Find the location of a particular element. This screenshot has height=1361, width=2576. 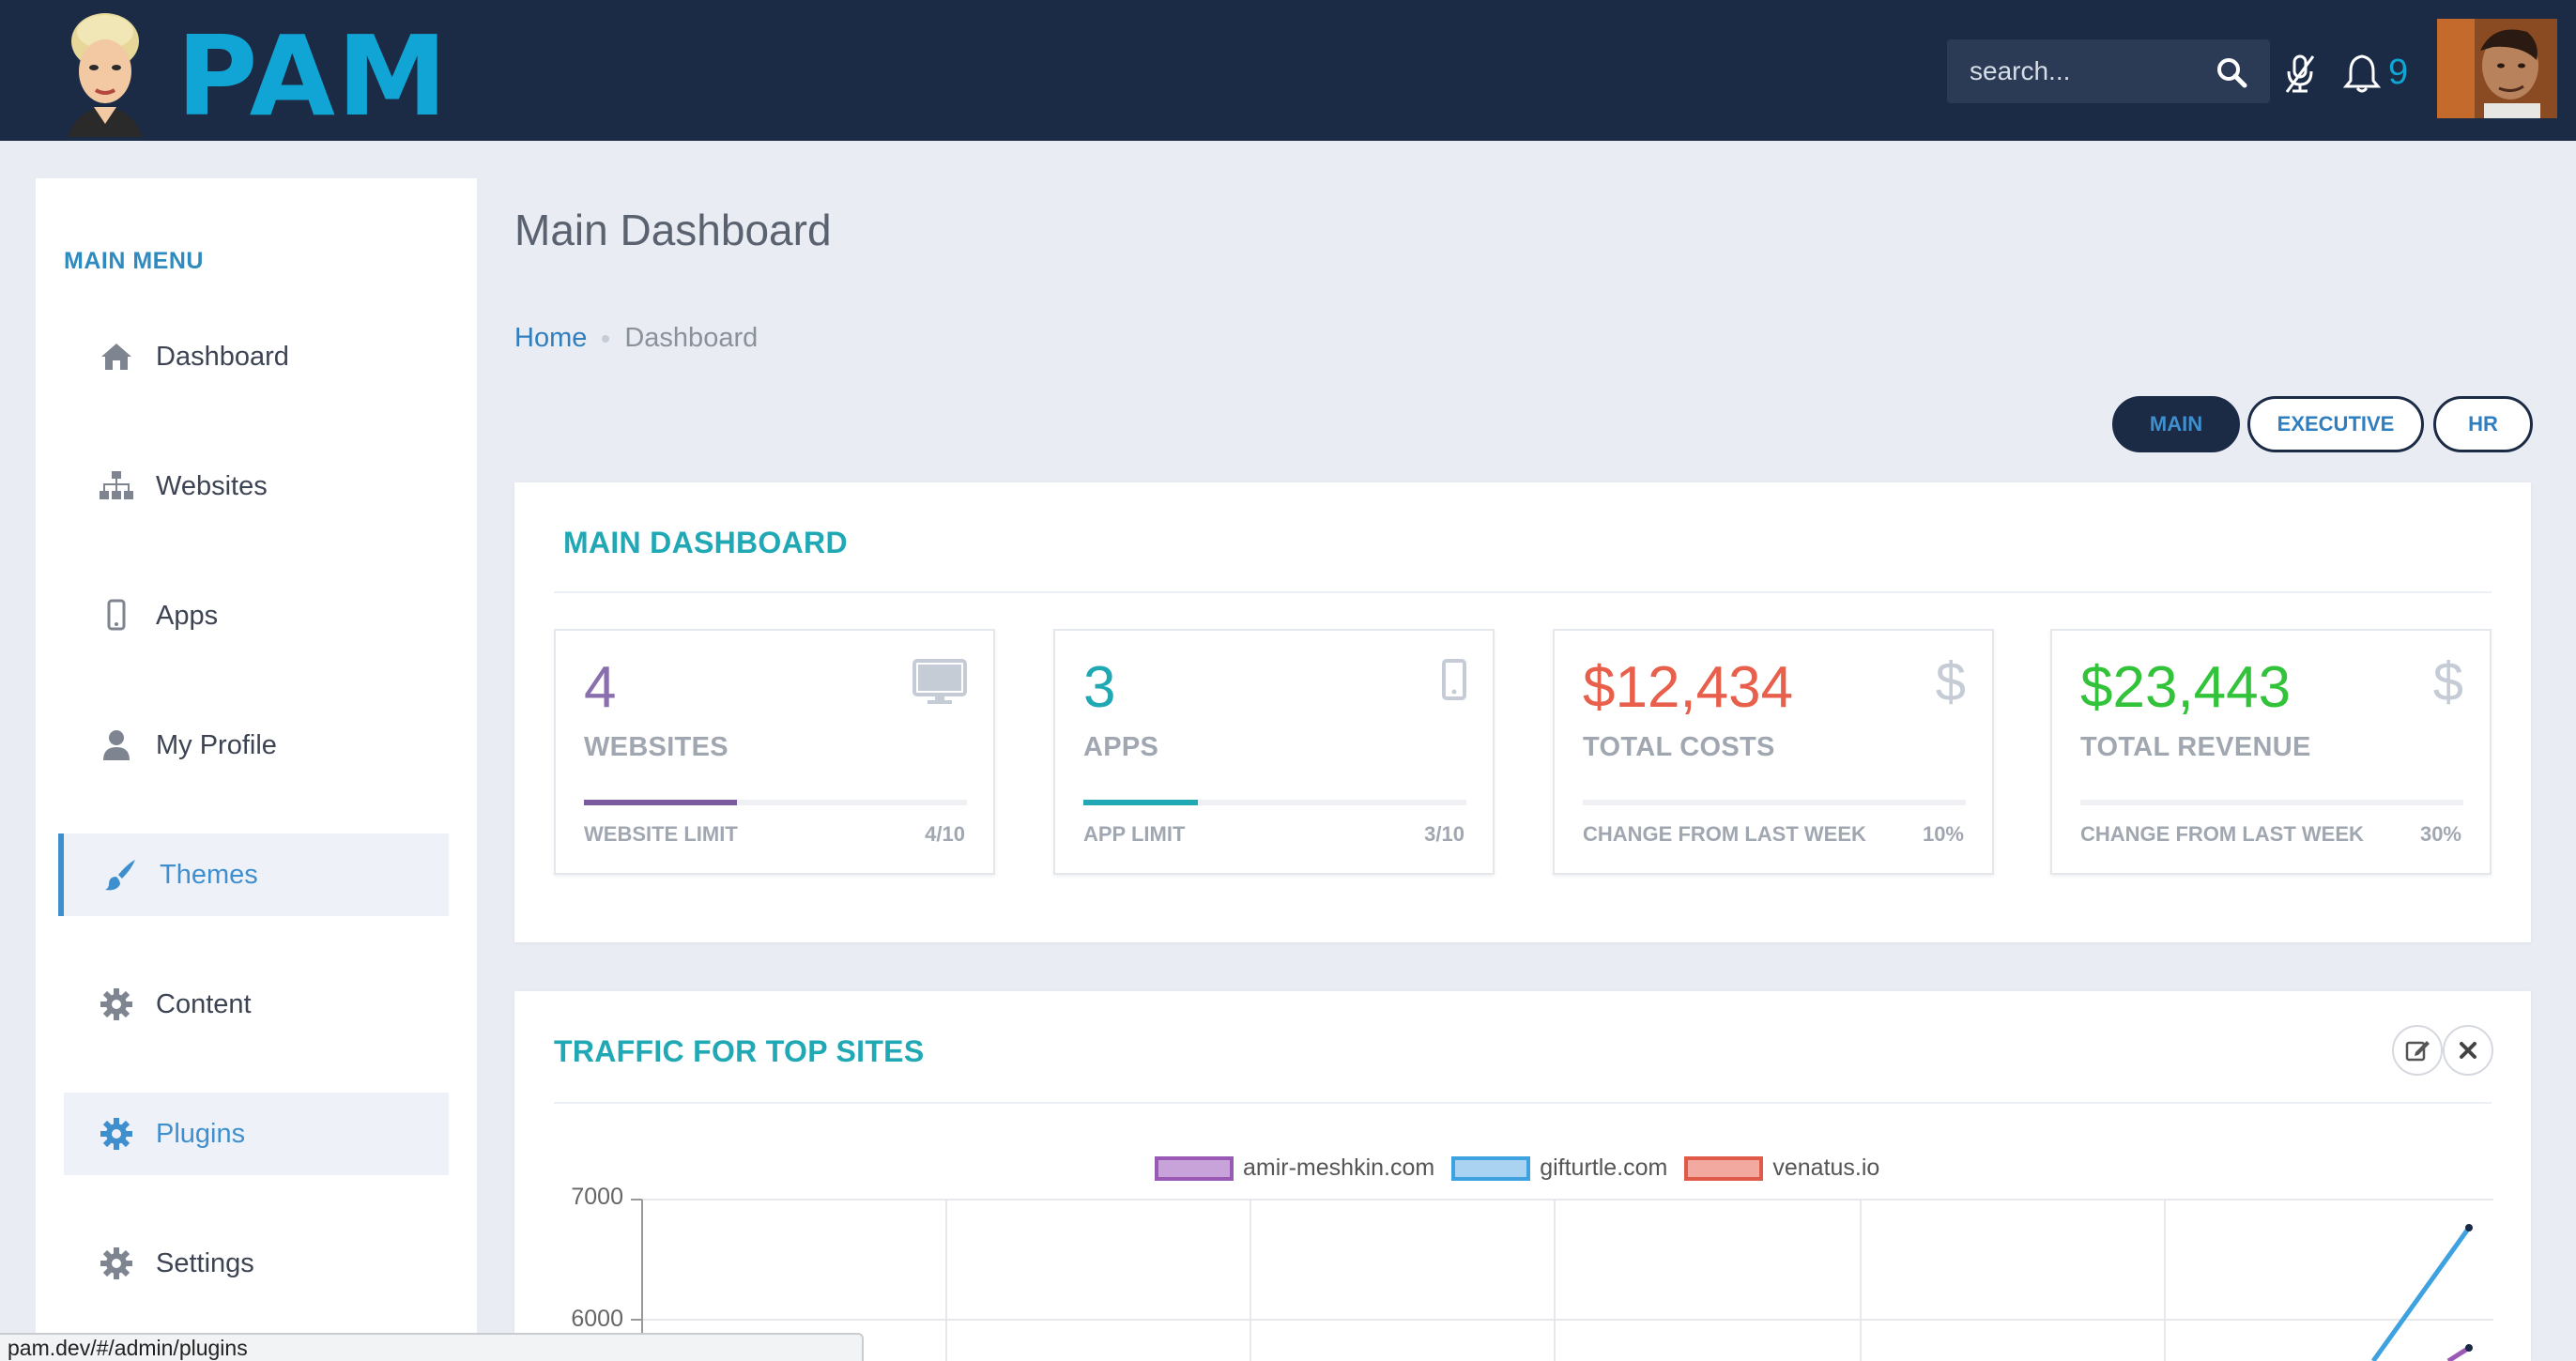

bell-icon is located at coordinates (2362, 73).